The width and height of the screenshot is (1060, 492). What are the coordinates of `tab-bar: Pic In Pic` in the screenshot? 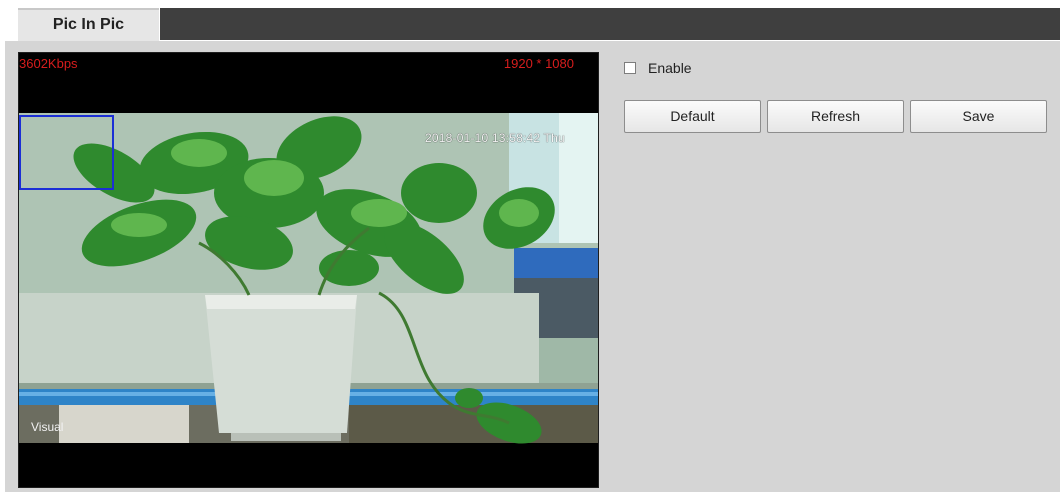 It's located at (530, 24).